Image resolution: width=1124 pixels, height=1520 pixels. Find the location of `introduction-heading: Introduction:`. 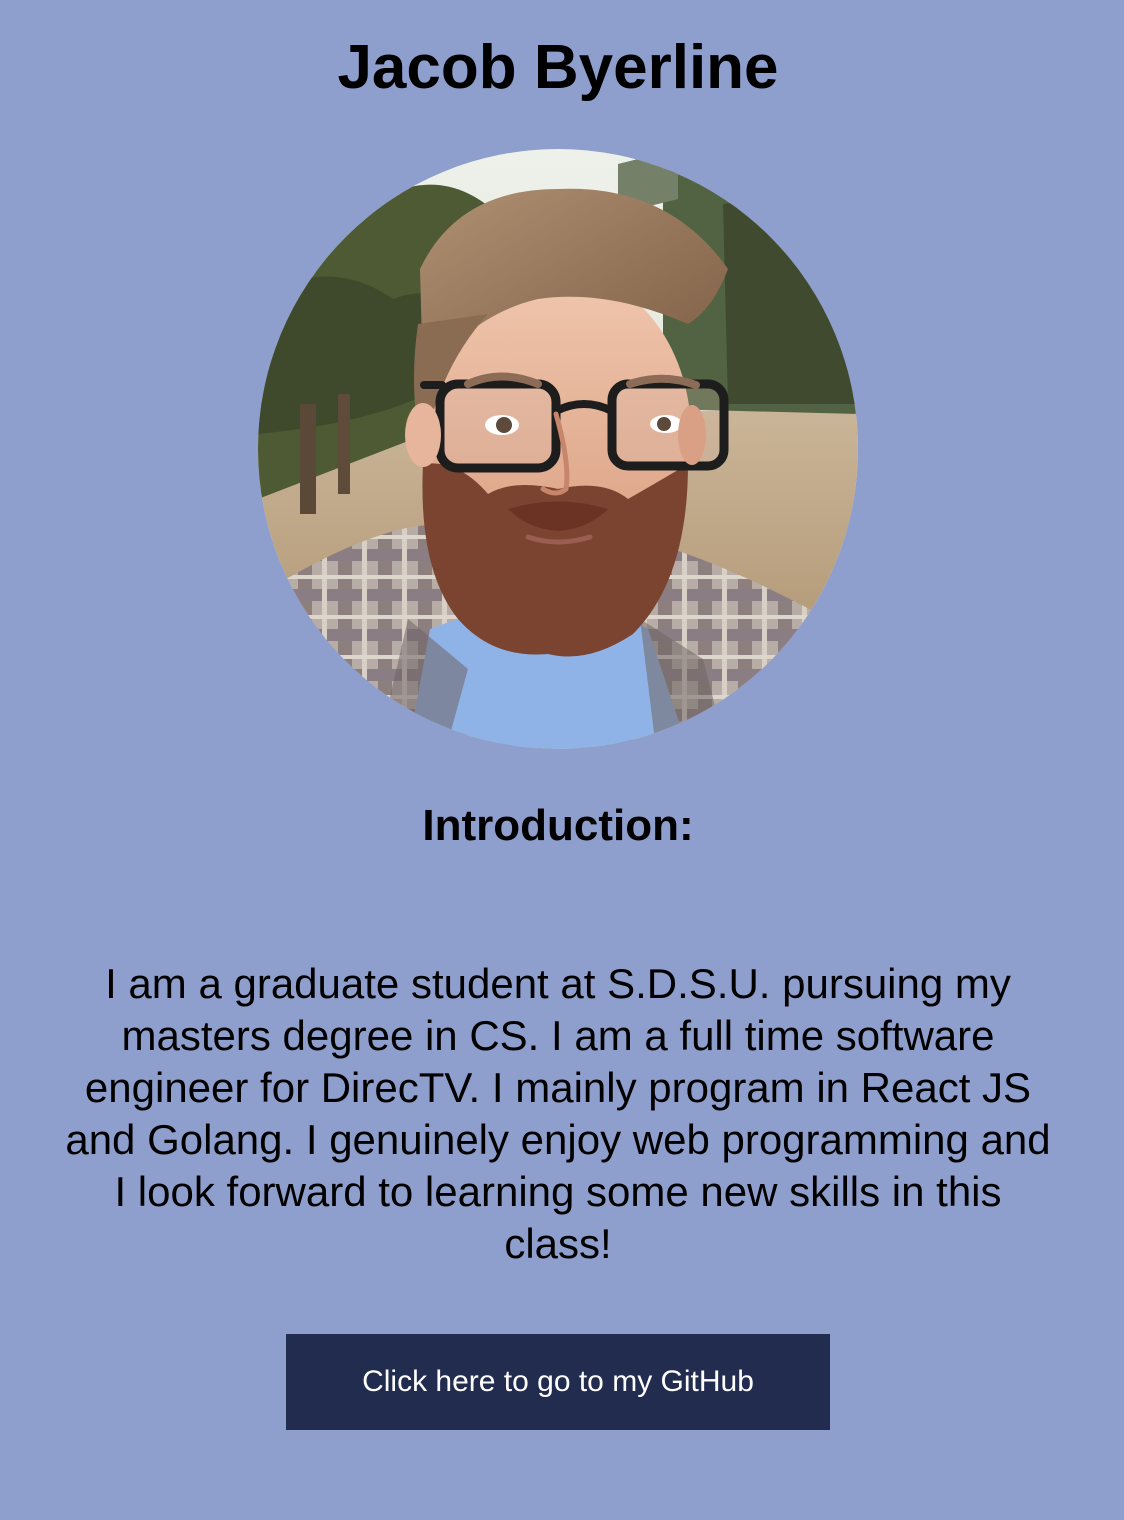

introduction-heading: Introduction: is located at coordinates (558, 825).